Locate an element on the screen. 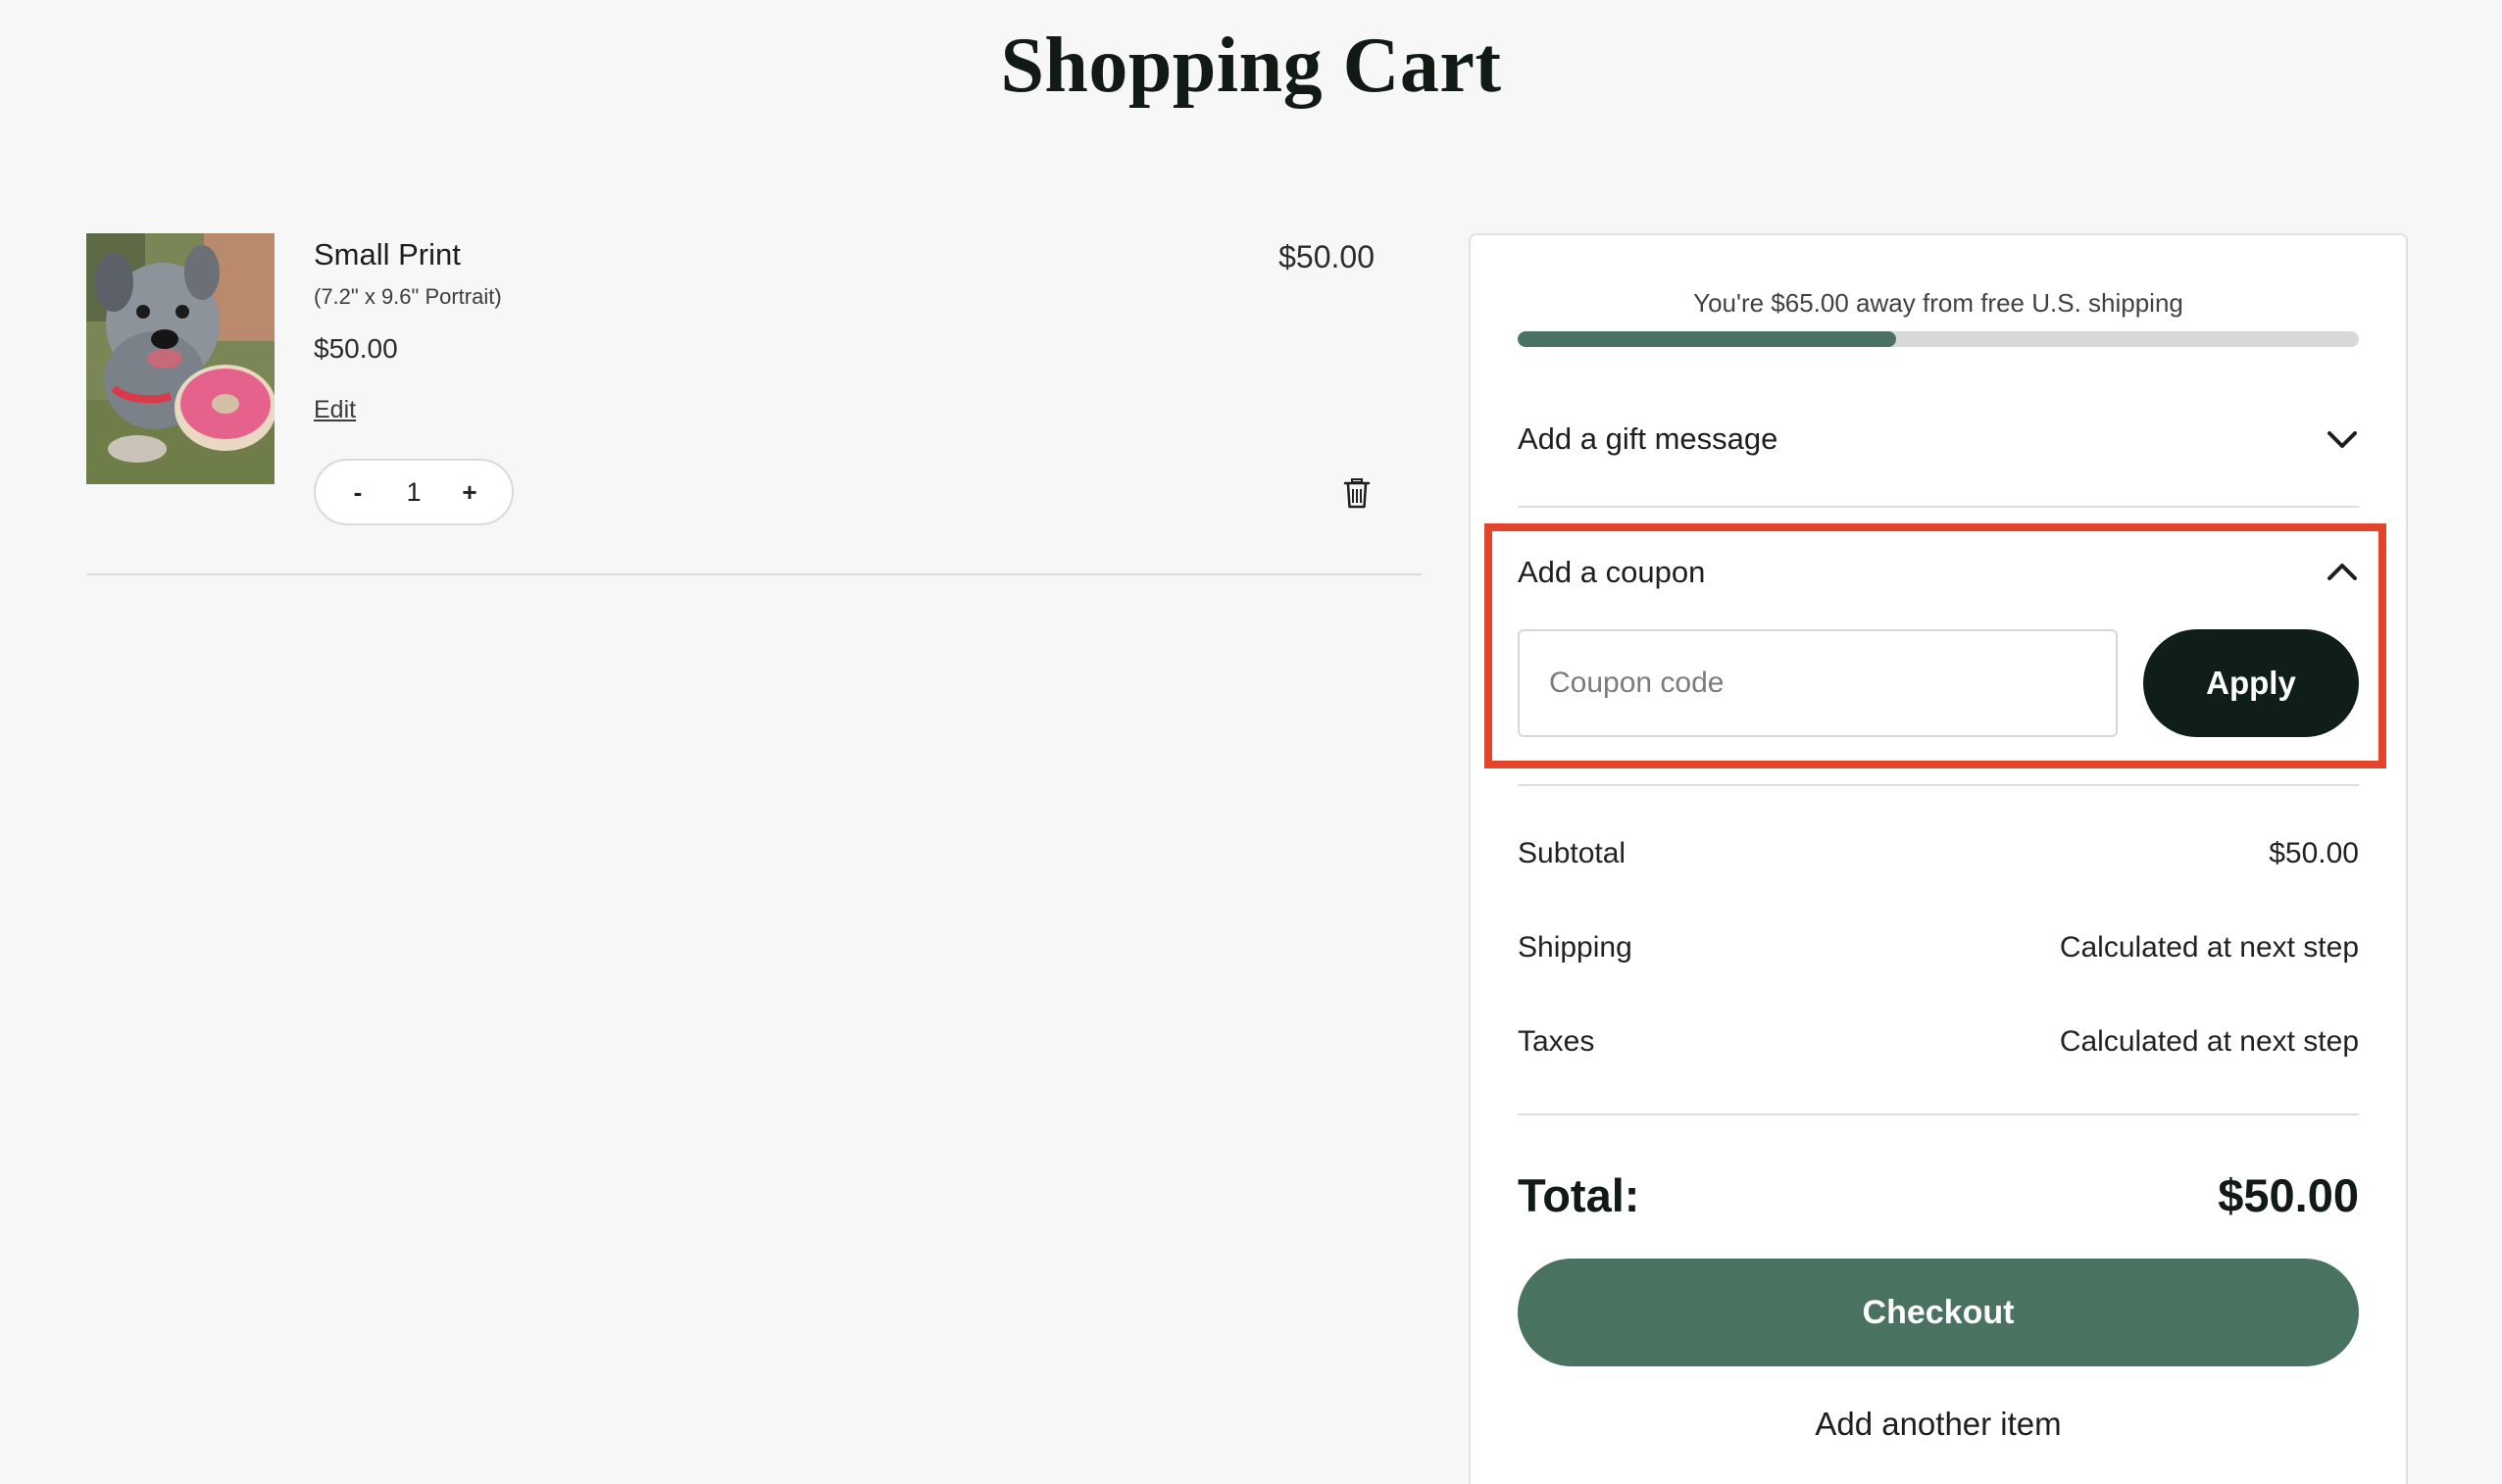 The image size is (2502, 1484). product-thumbnail is located at coordinates (180, 359).